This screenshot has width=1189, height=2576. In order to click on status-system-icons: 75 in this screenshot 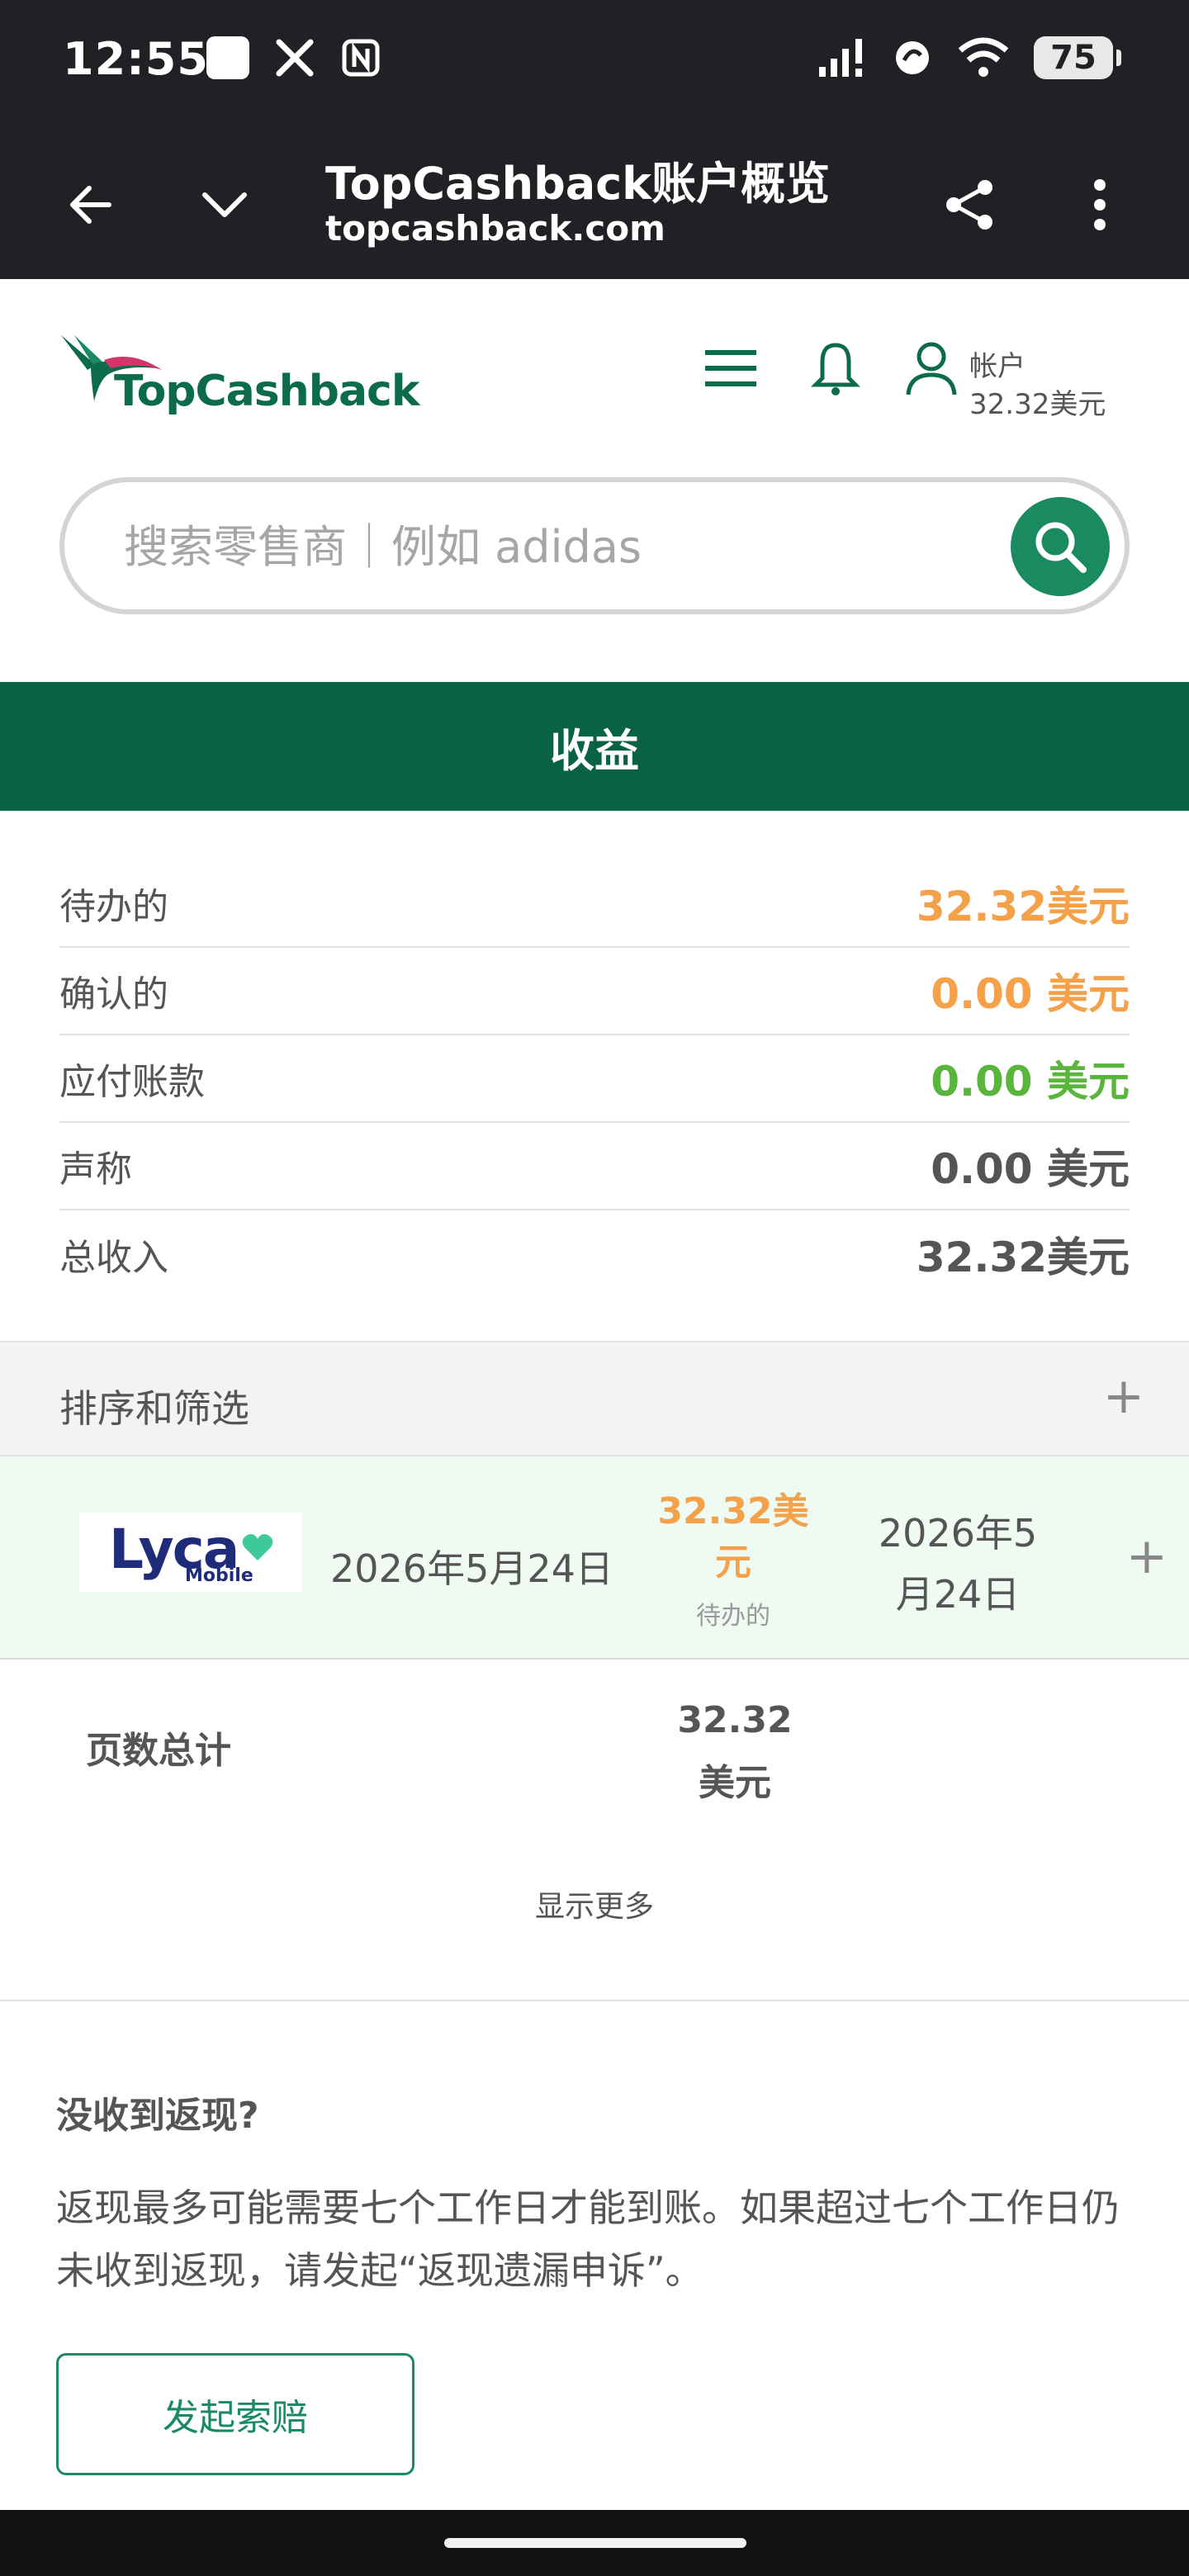, I will do `click(969, 57)`.